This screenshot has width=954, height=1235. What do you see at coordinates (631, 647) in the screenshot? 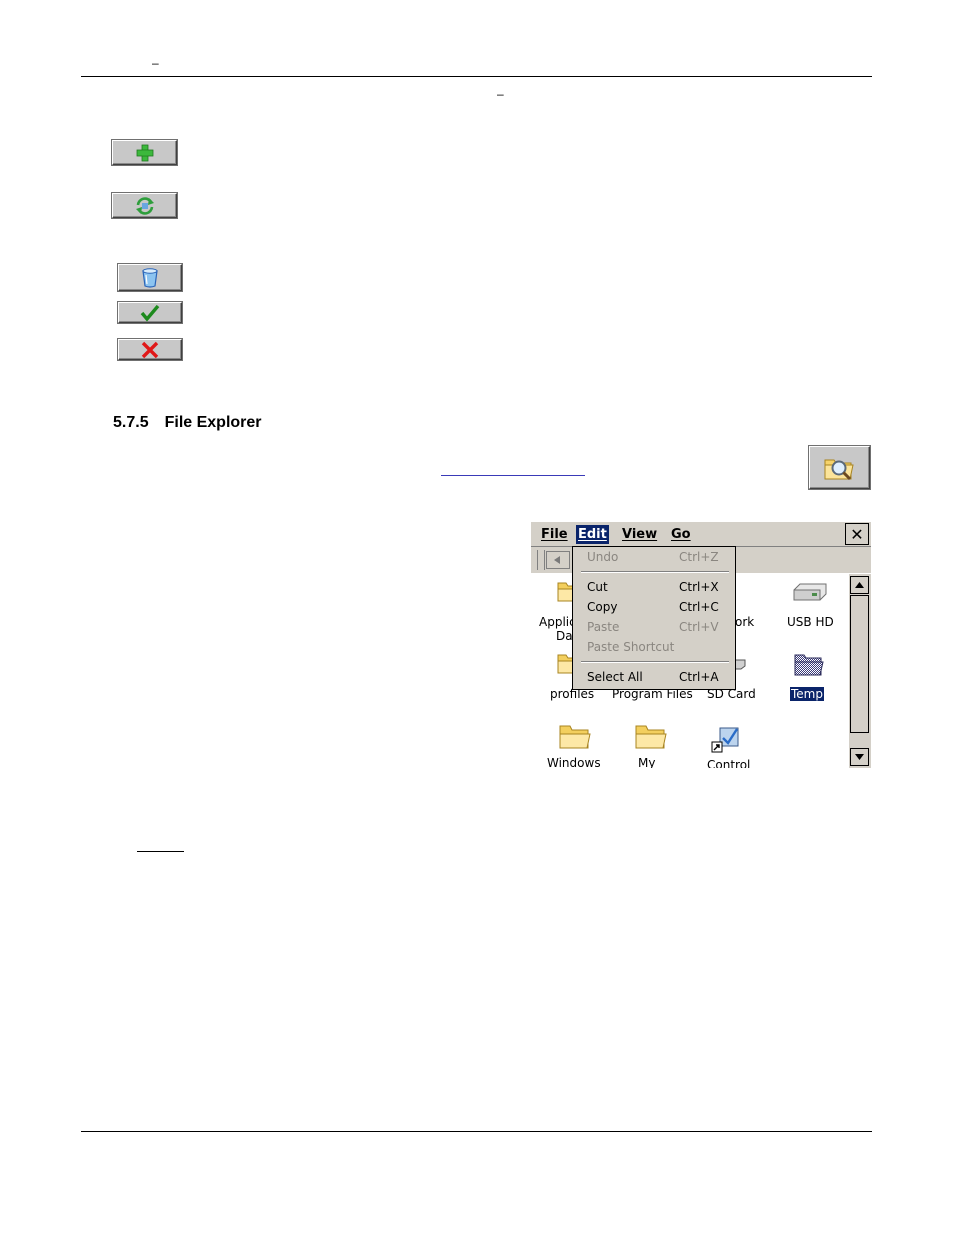
I see `menu-item-label: Paste Shortcut` at bounding box center [631, 647].